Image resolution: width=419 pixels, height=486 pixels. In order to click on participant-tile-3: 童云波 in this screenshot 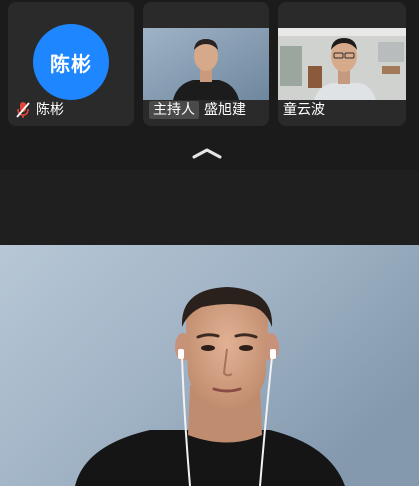, I will do `click(342, 64)`.